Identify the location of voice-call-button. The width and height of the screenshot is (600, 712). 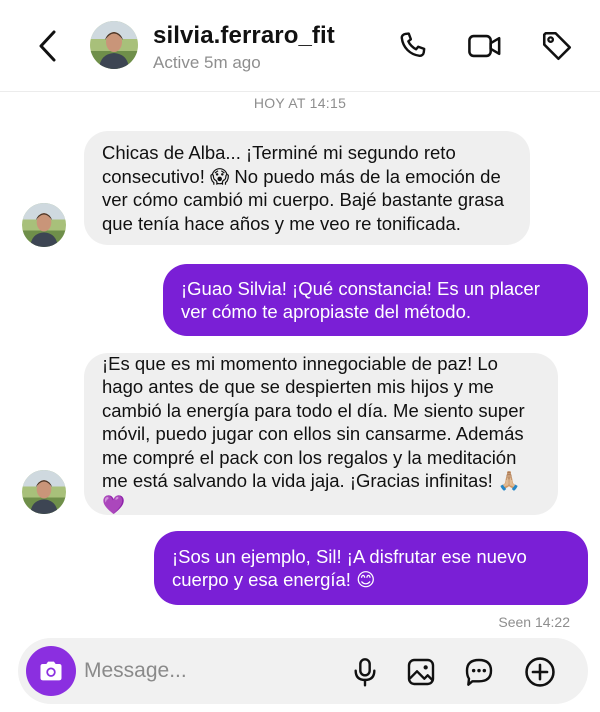
(413, 46).